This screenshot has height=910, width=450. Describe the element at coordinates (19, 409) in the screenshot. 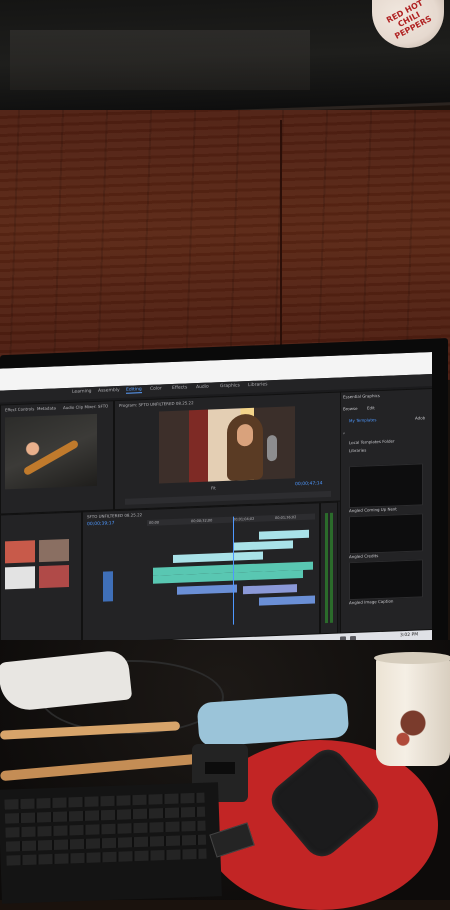

I see `tab-effect-controls: Effect Controls` at that location.